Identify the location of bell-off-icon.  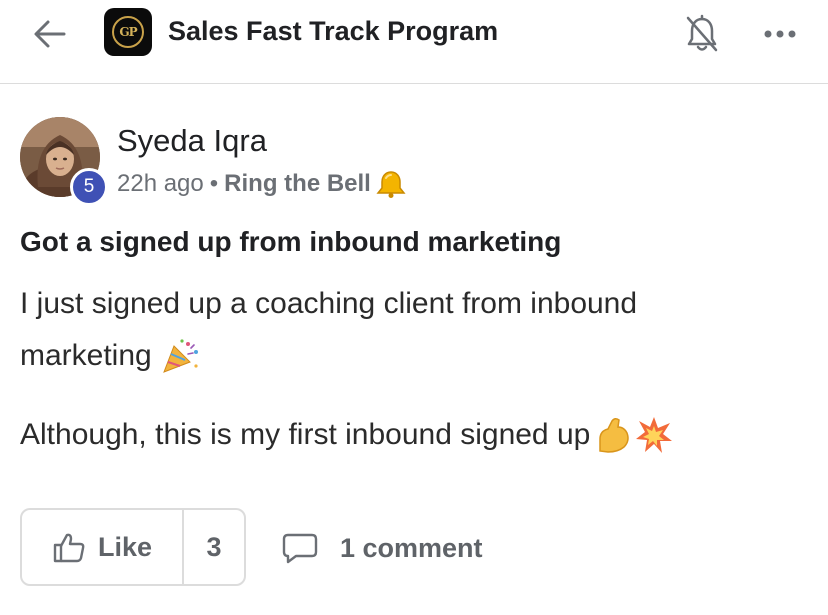
(702, 33).